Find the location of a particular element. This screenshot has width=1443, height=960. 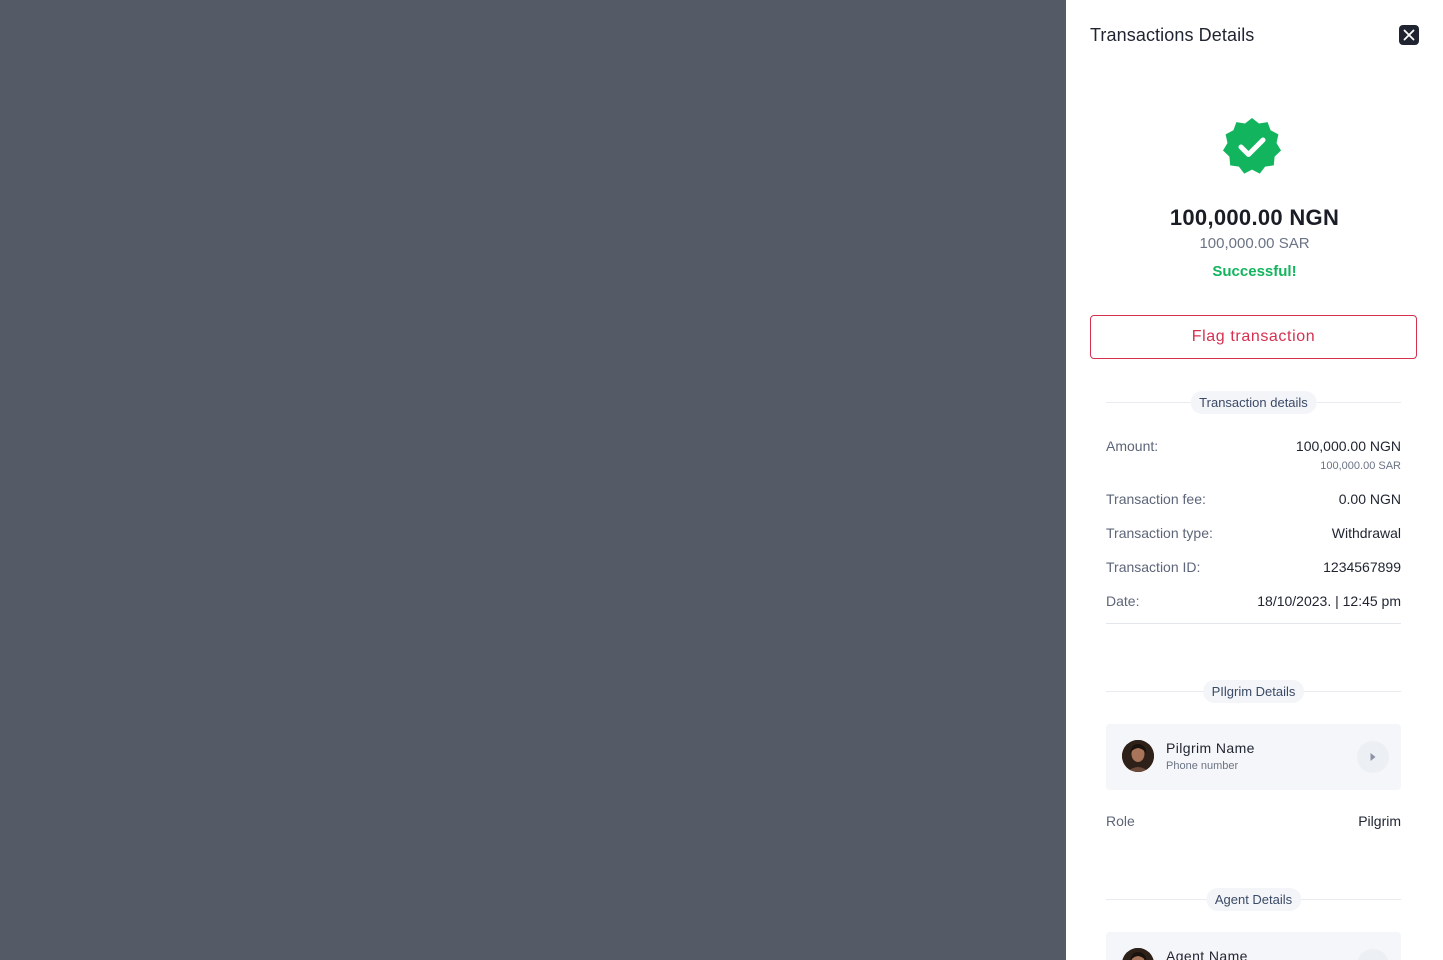

status-text: Successful! is located at coordinates (1254, 271).